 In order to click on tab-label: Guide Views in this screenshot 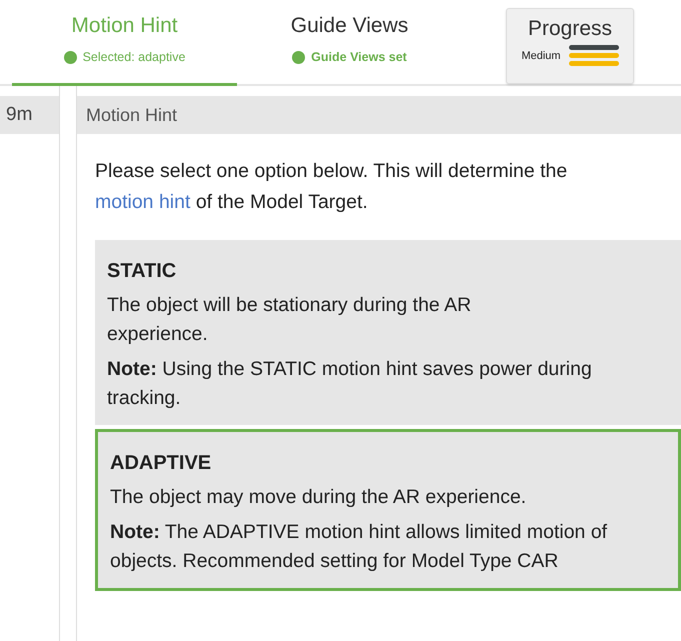, I will do `click(349, 26)`.